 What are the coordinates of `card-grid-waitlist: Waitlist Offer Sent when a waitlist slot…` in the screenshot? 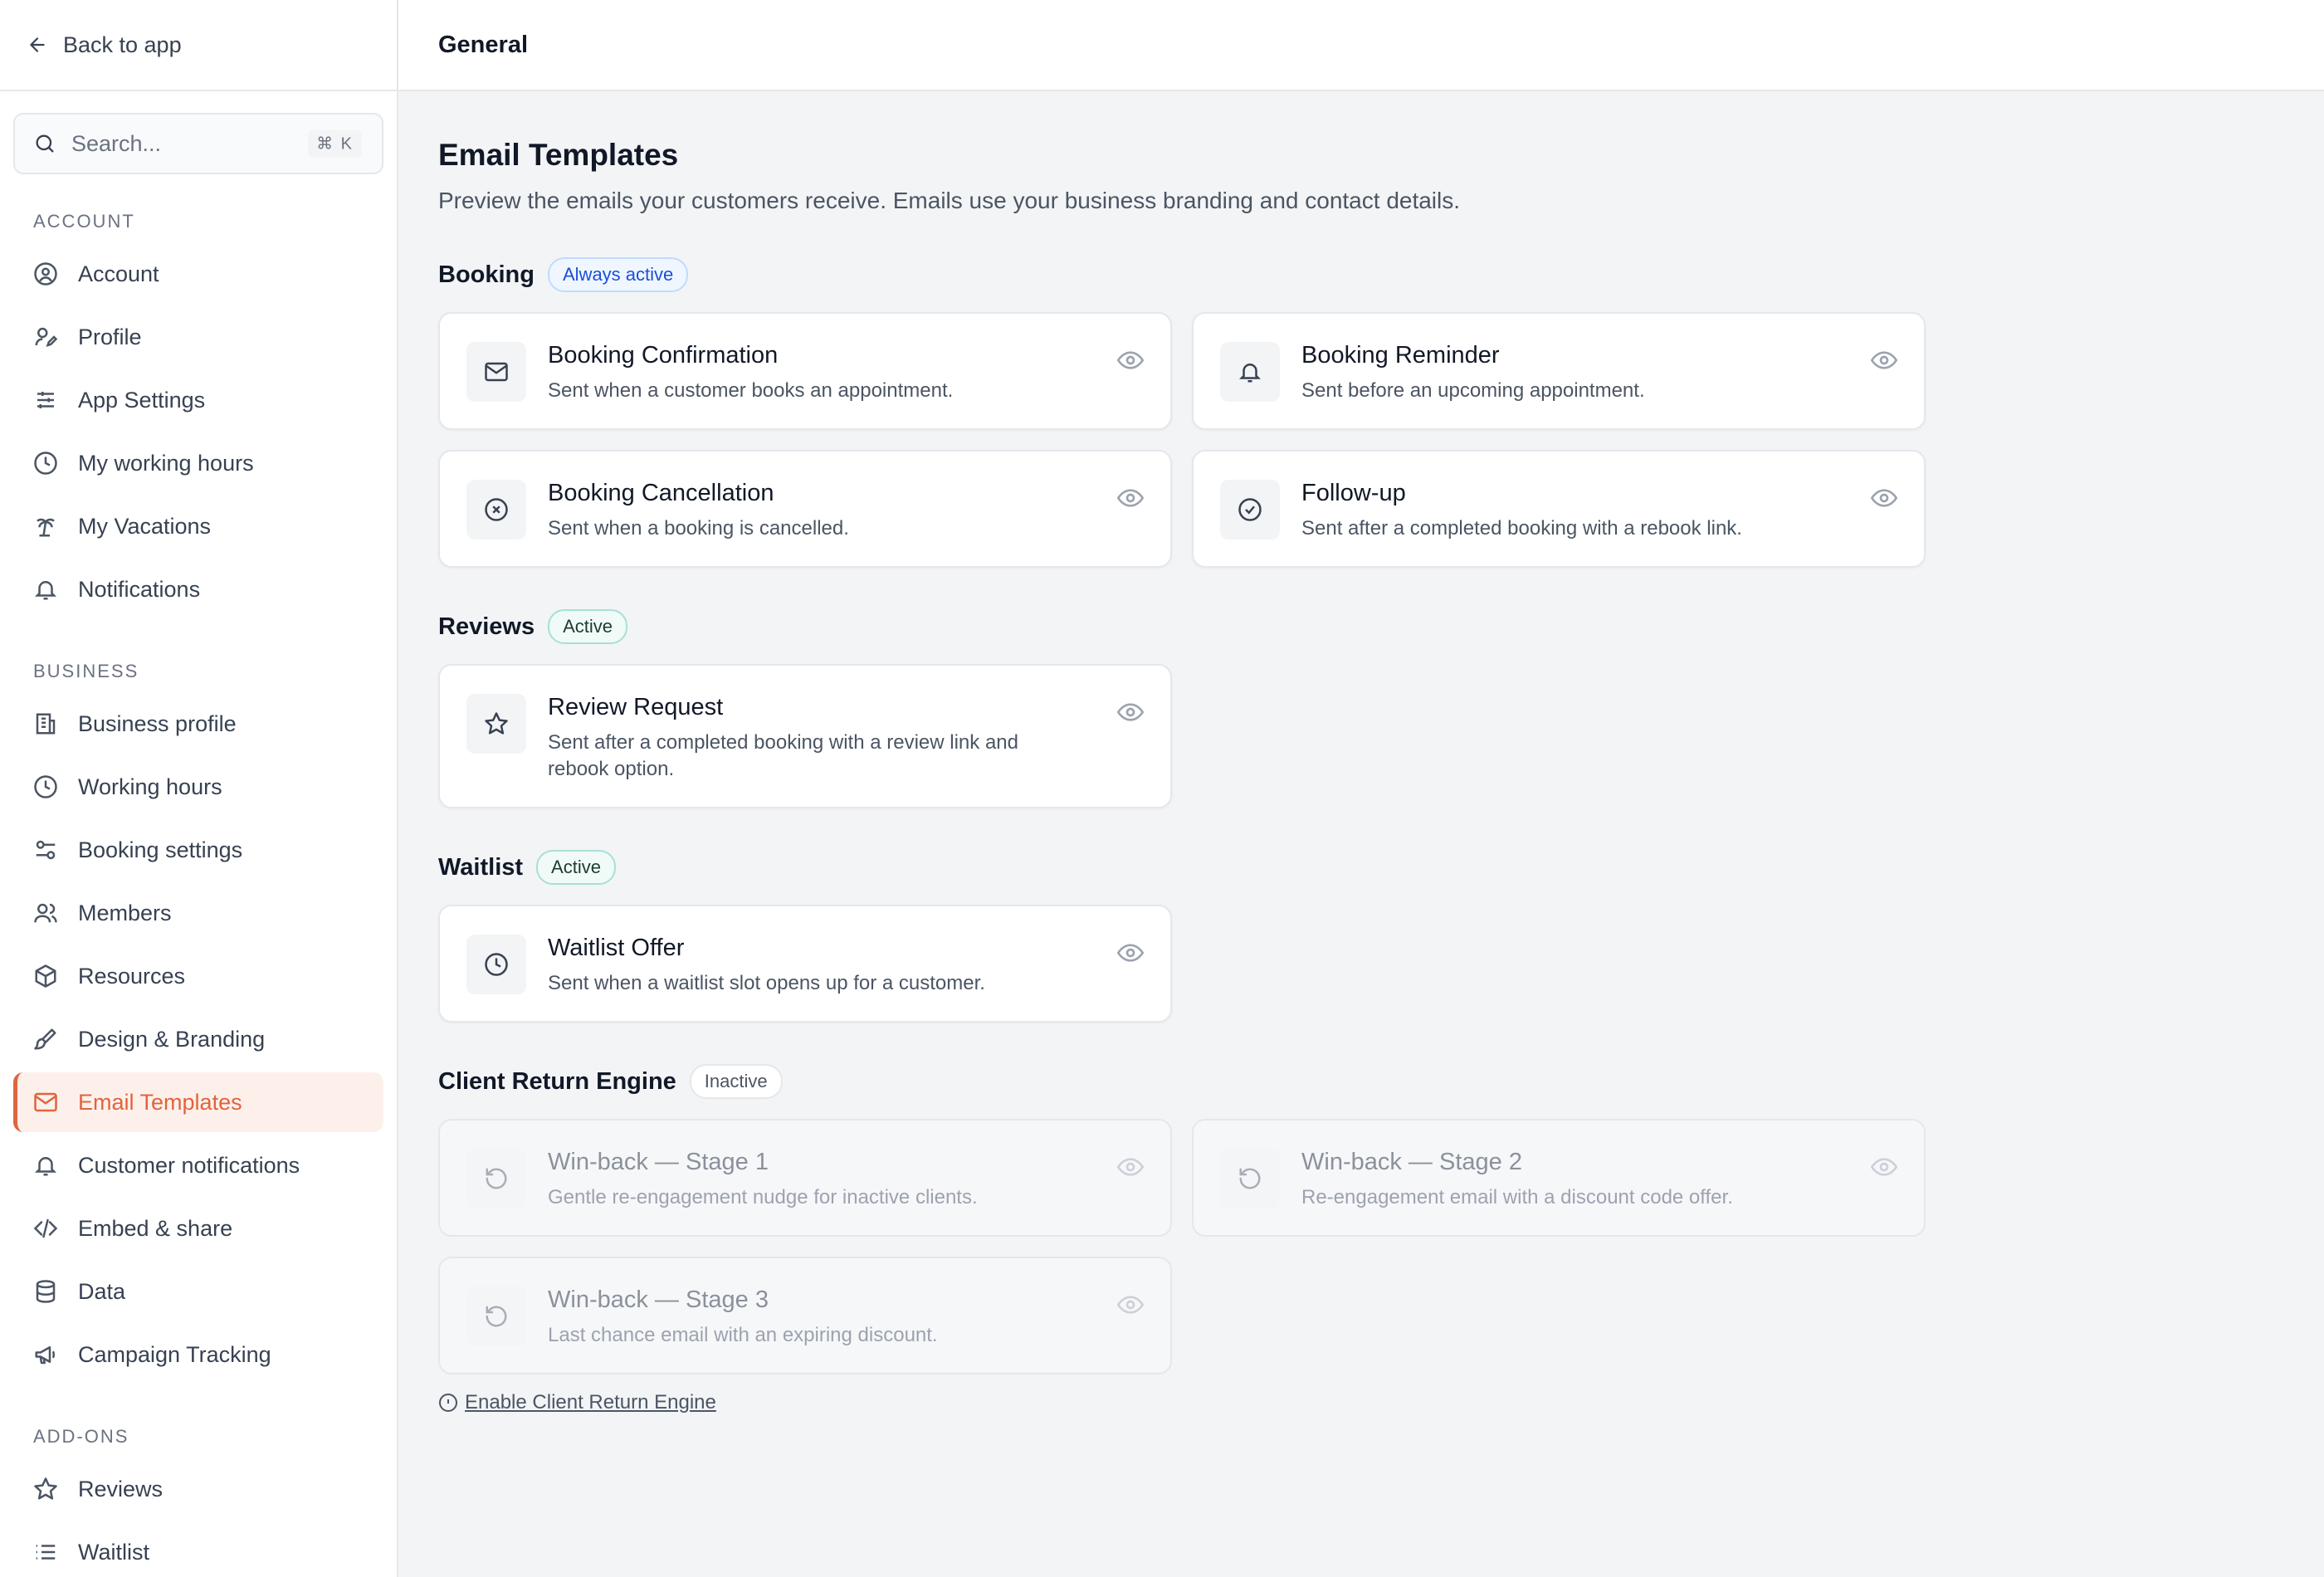 It's located at (1361, 964).